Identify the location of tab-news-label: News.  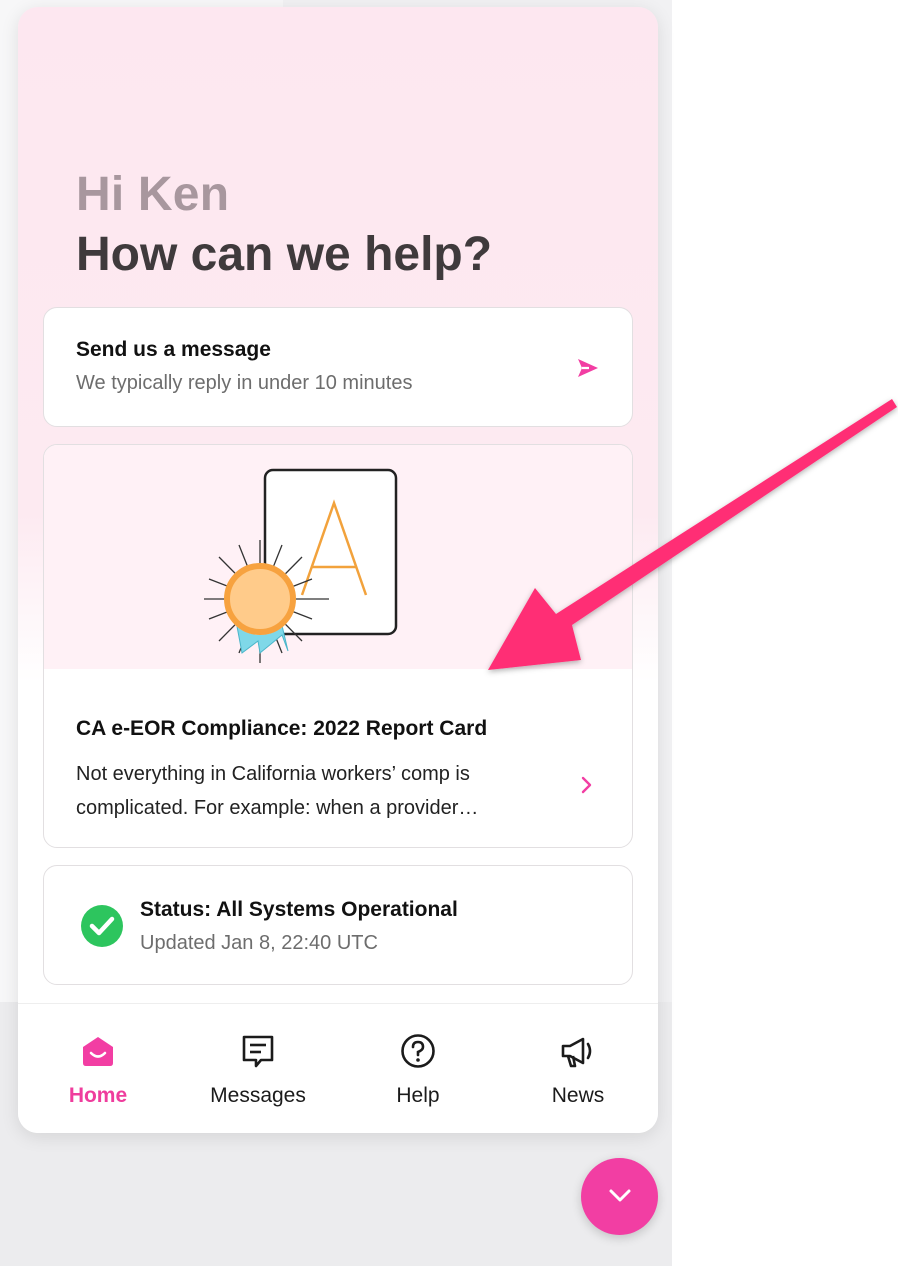
(578, 1095).